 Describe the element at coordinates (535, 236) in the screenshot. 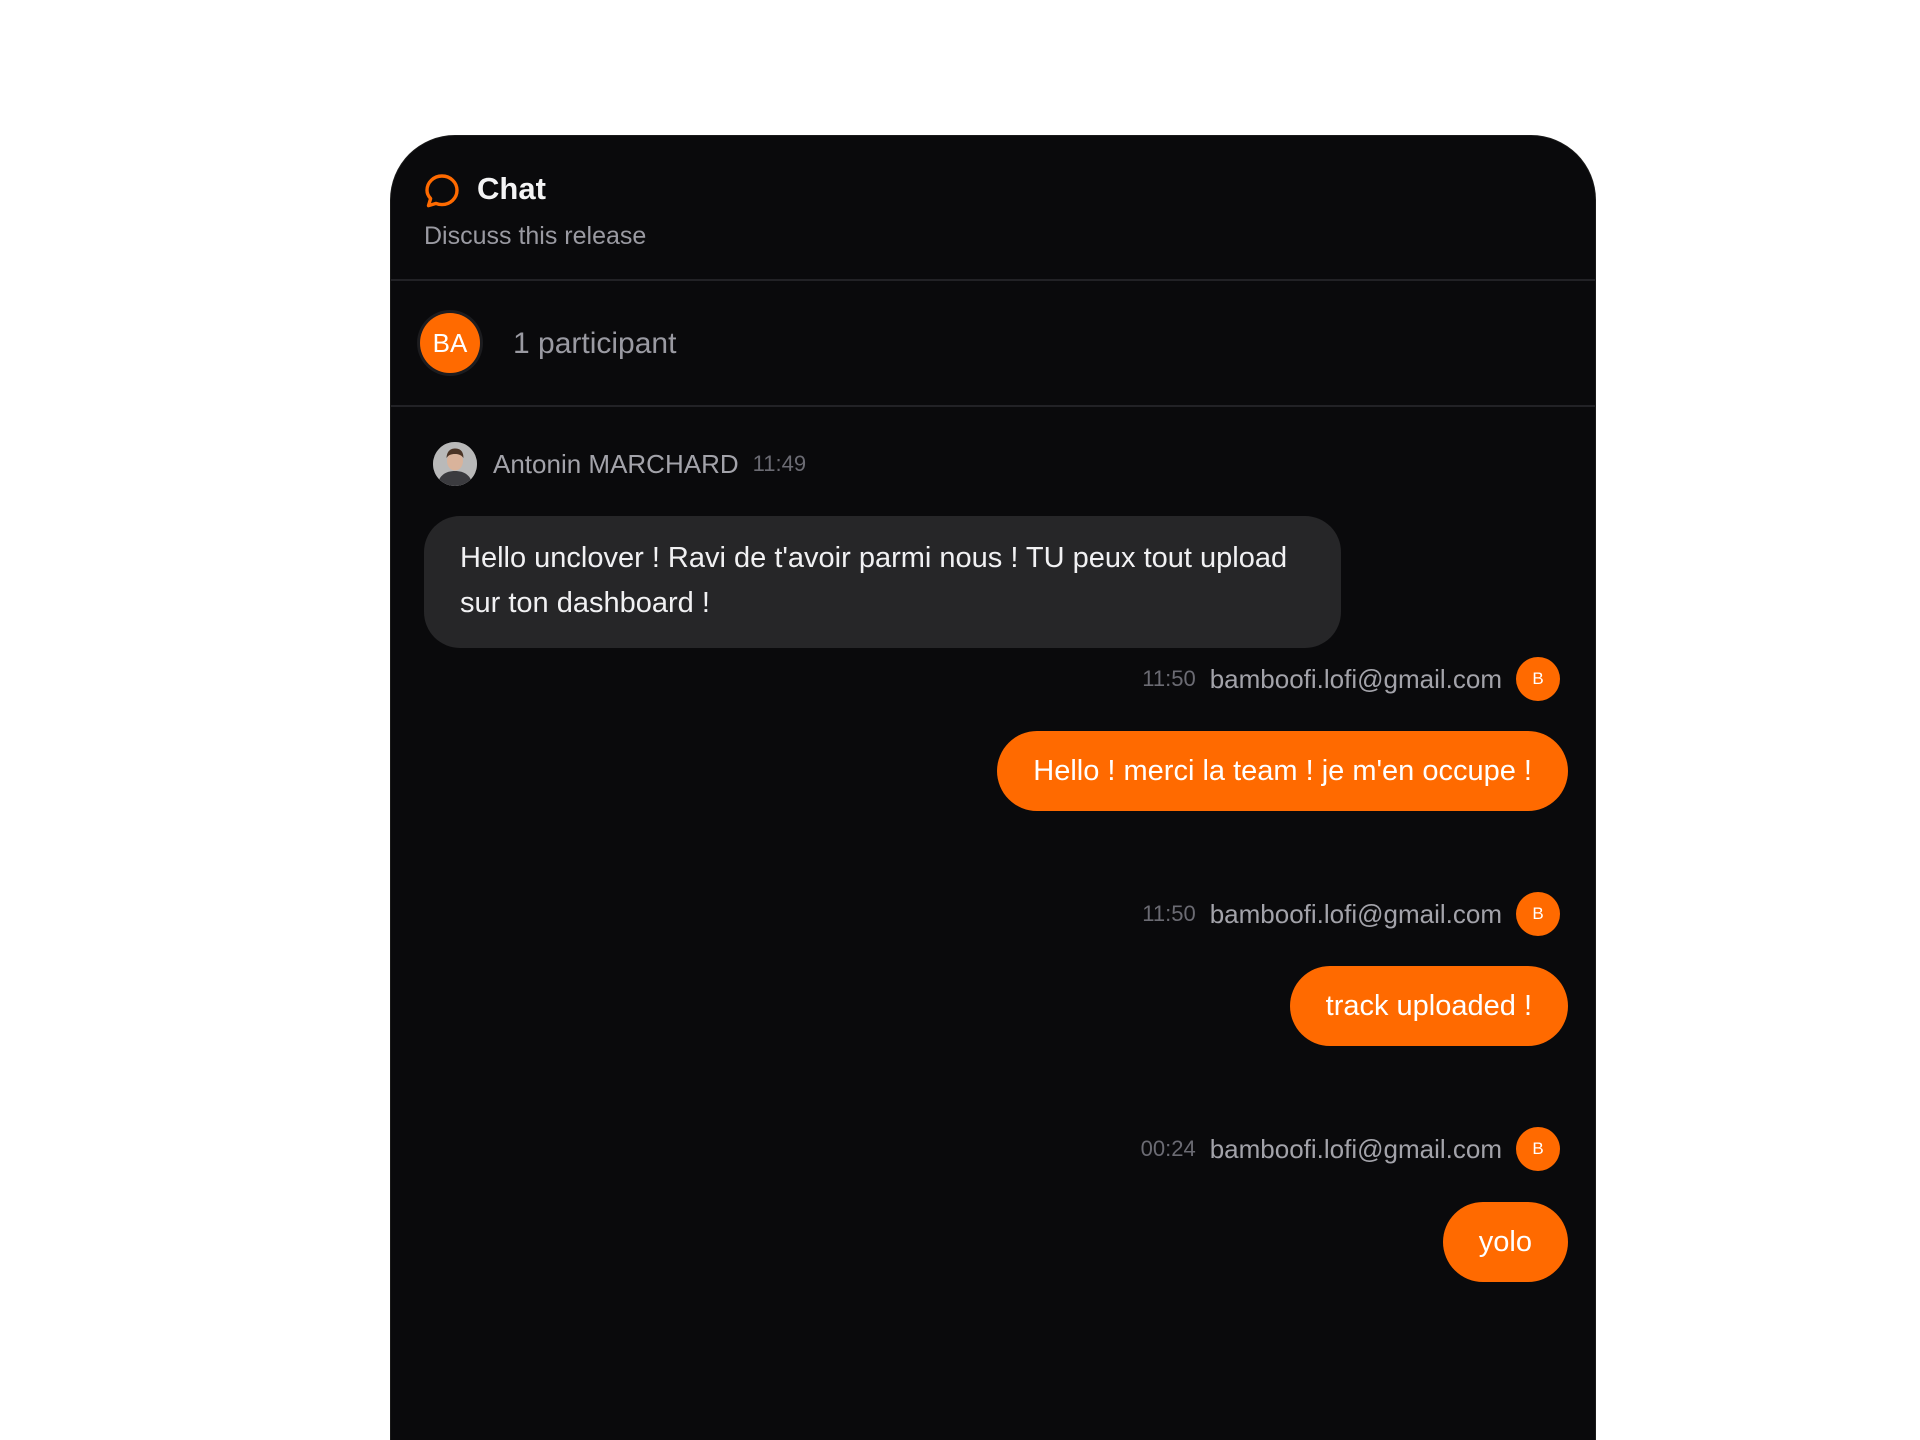

I see `chat-subtitle: Discuss this release` at that location.